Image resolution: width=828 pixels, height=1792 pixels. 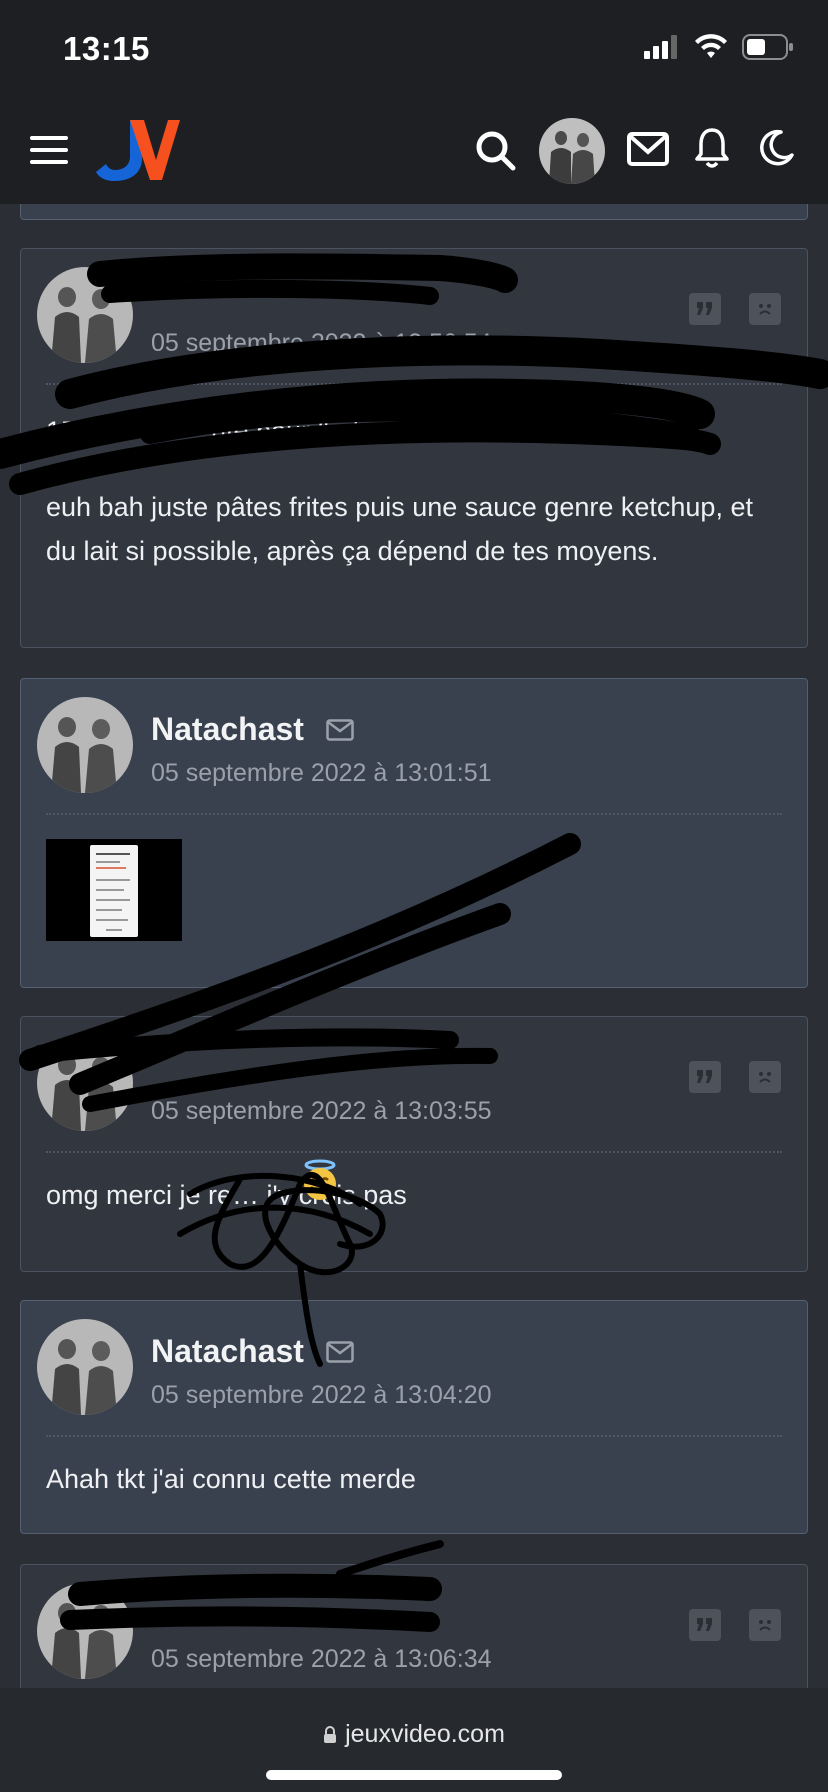 I want to click on status-time: 13:15, so click(x=106, y=48).